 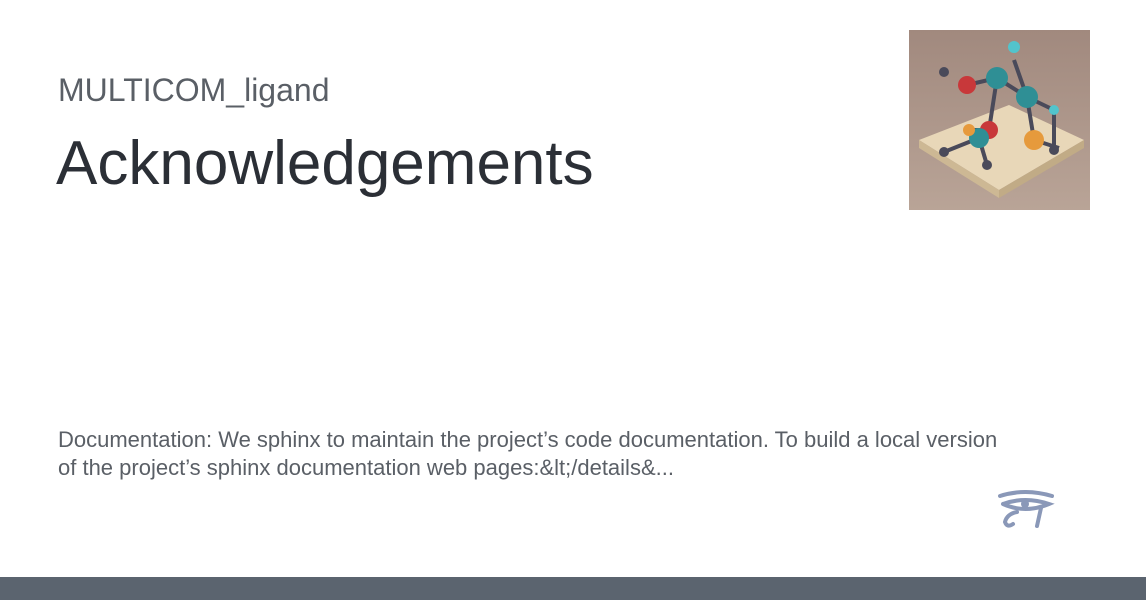 I want to click on eye-of-horus-icon, so click(x=1026, y=511).